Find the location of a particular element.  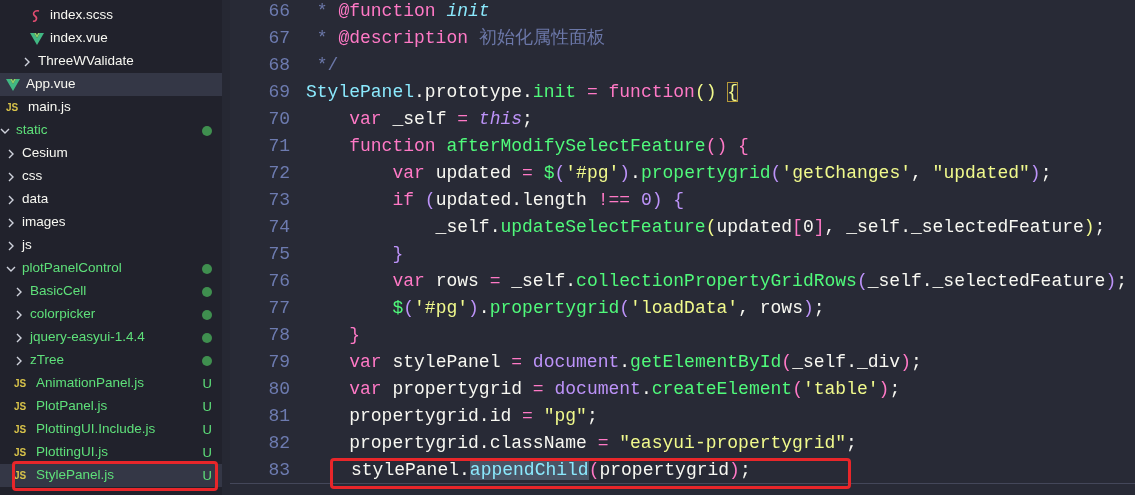

file-name: index.vue is located at coordinates (79, 38).